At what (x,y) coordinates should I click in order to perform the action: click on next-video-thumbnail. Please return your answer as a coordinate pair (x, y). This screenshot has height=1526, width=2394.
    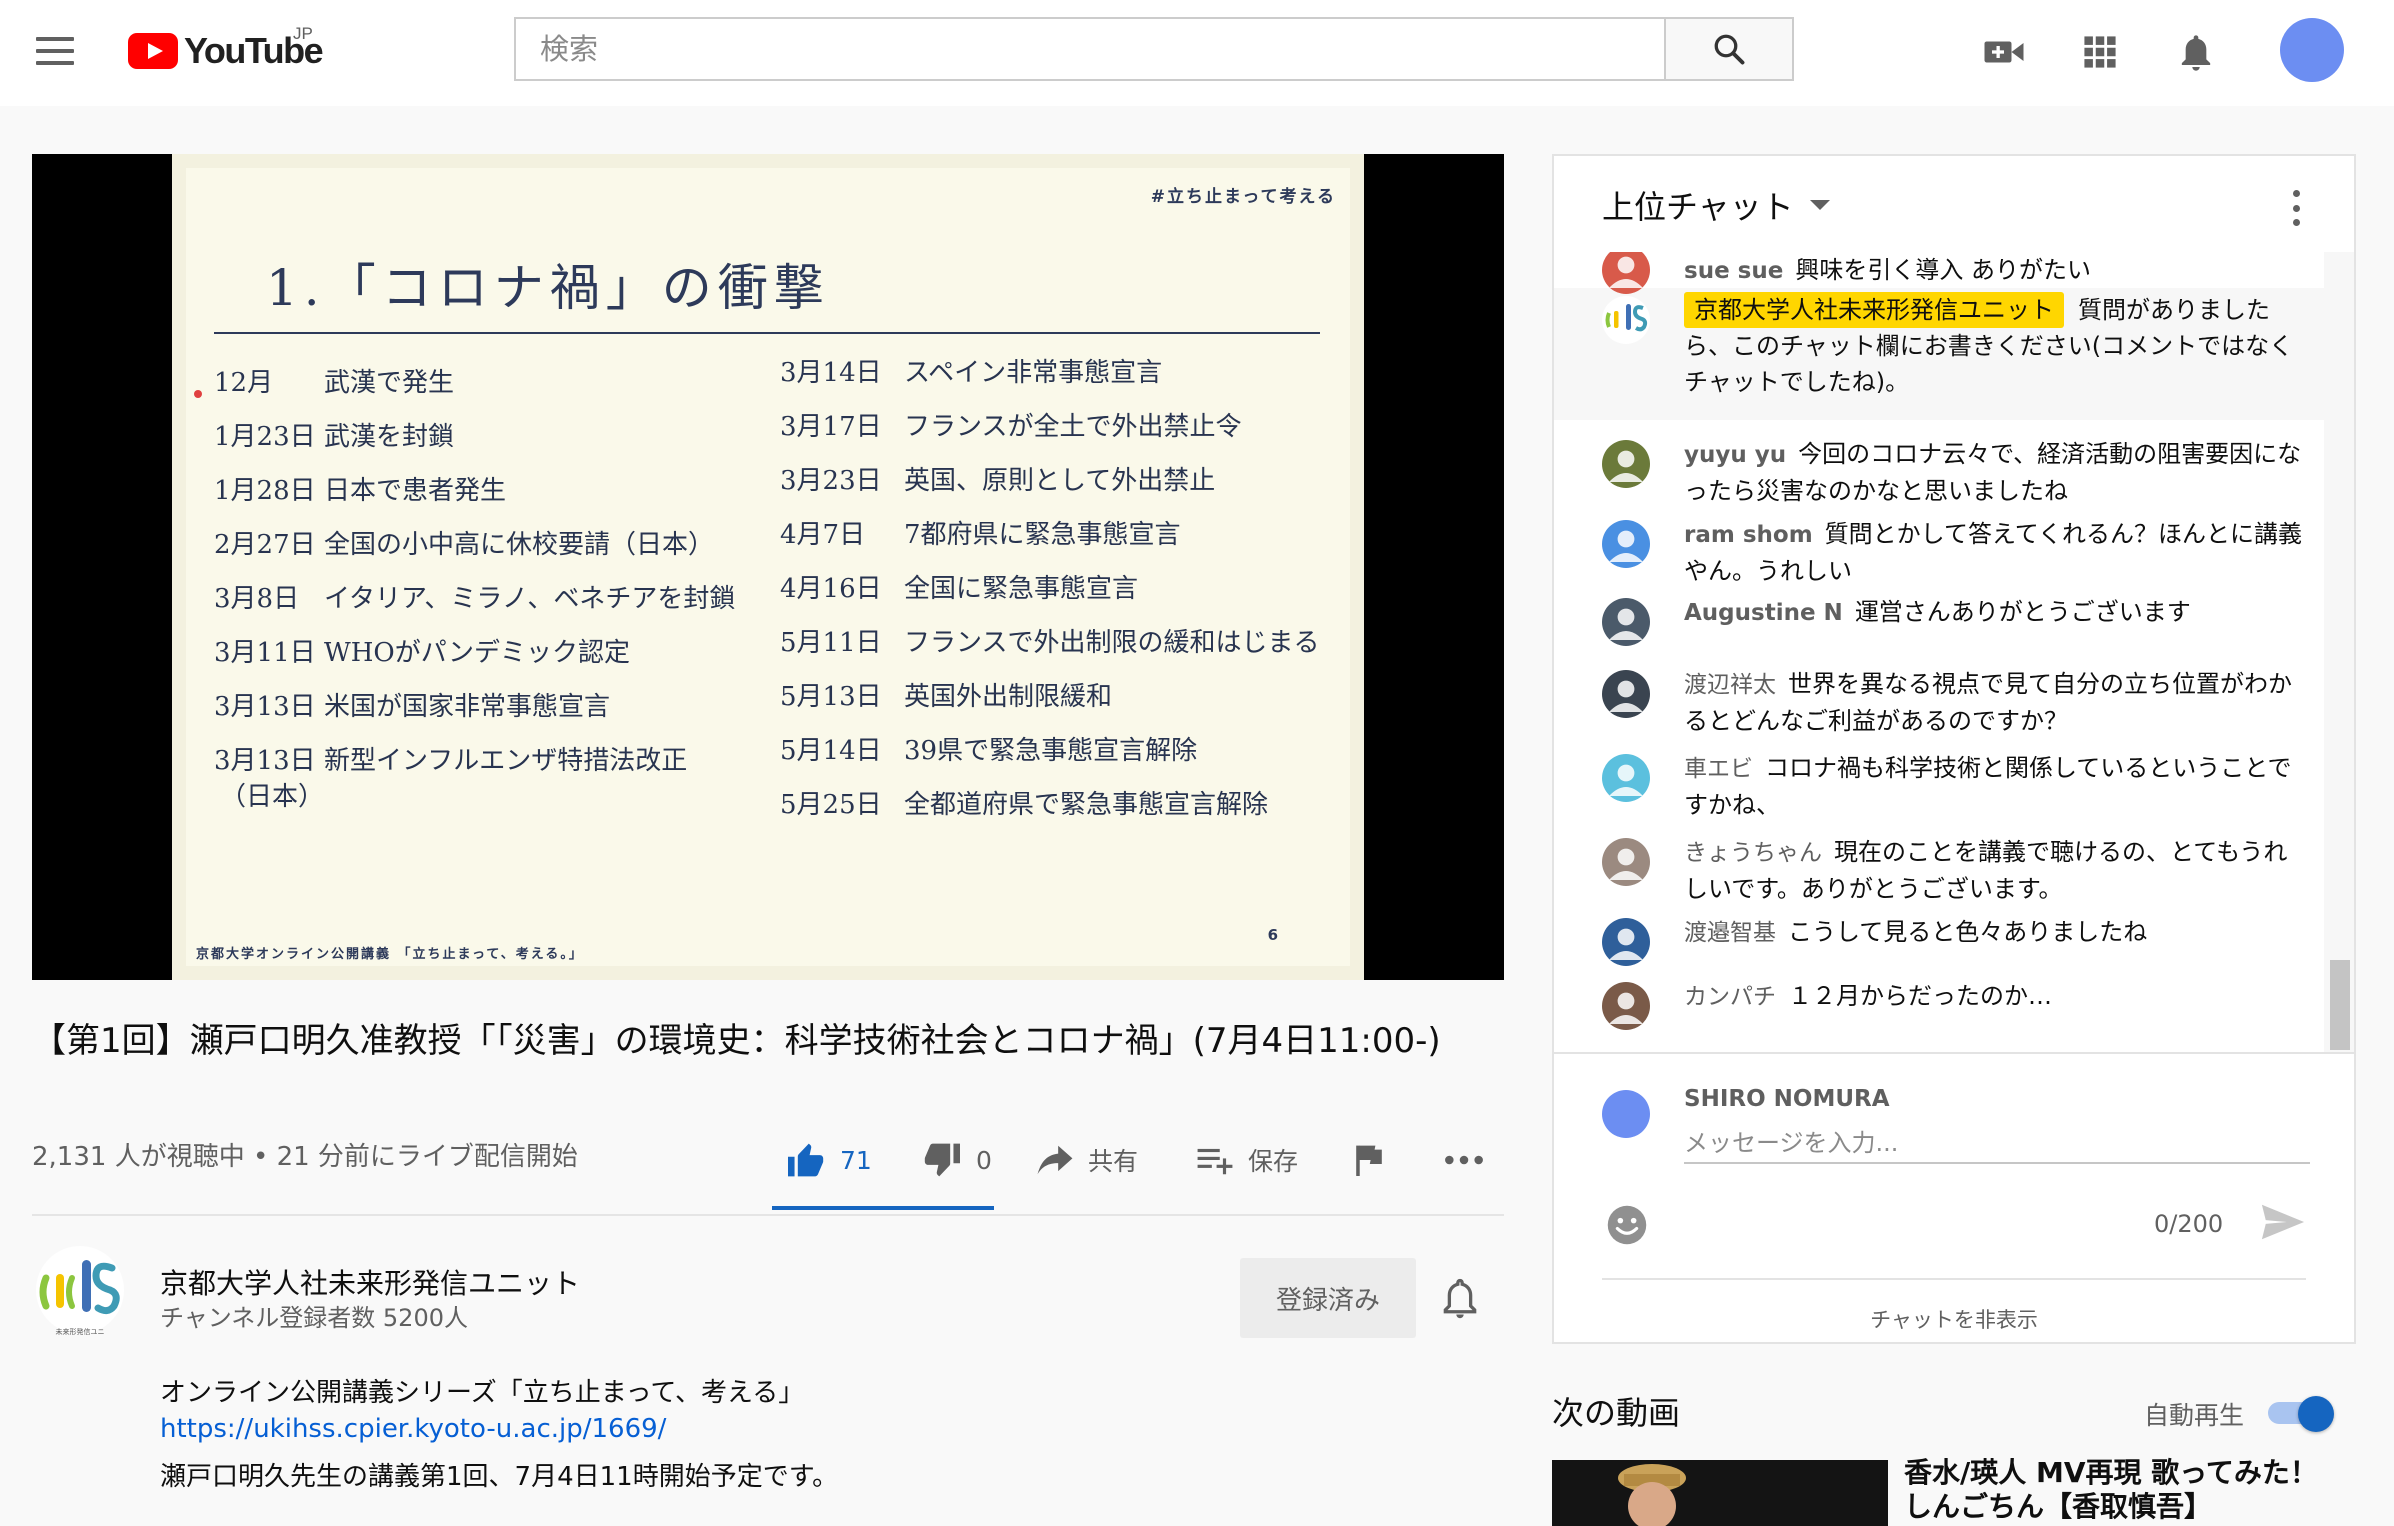
    Looking at the image, I should click on (1720, 1493).